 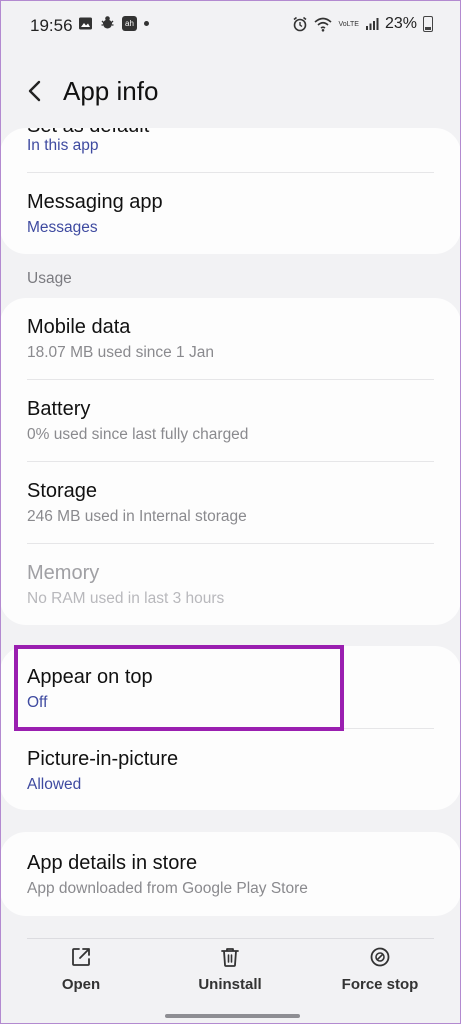 I want to click on app-bar: App info, so click(x=230, y=92).